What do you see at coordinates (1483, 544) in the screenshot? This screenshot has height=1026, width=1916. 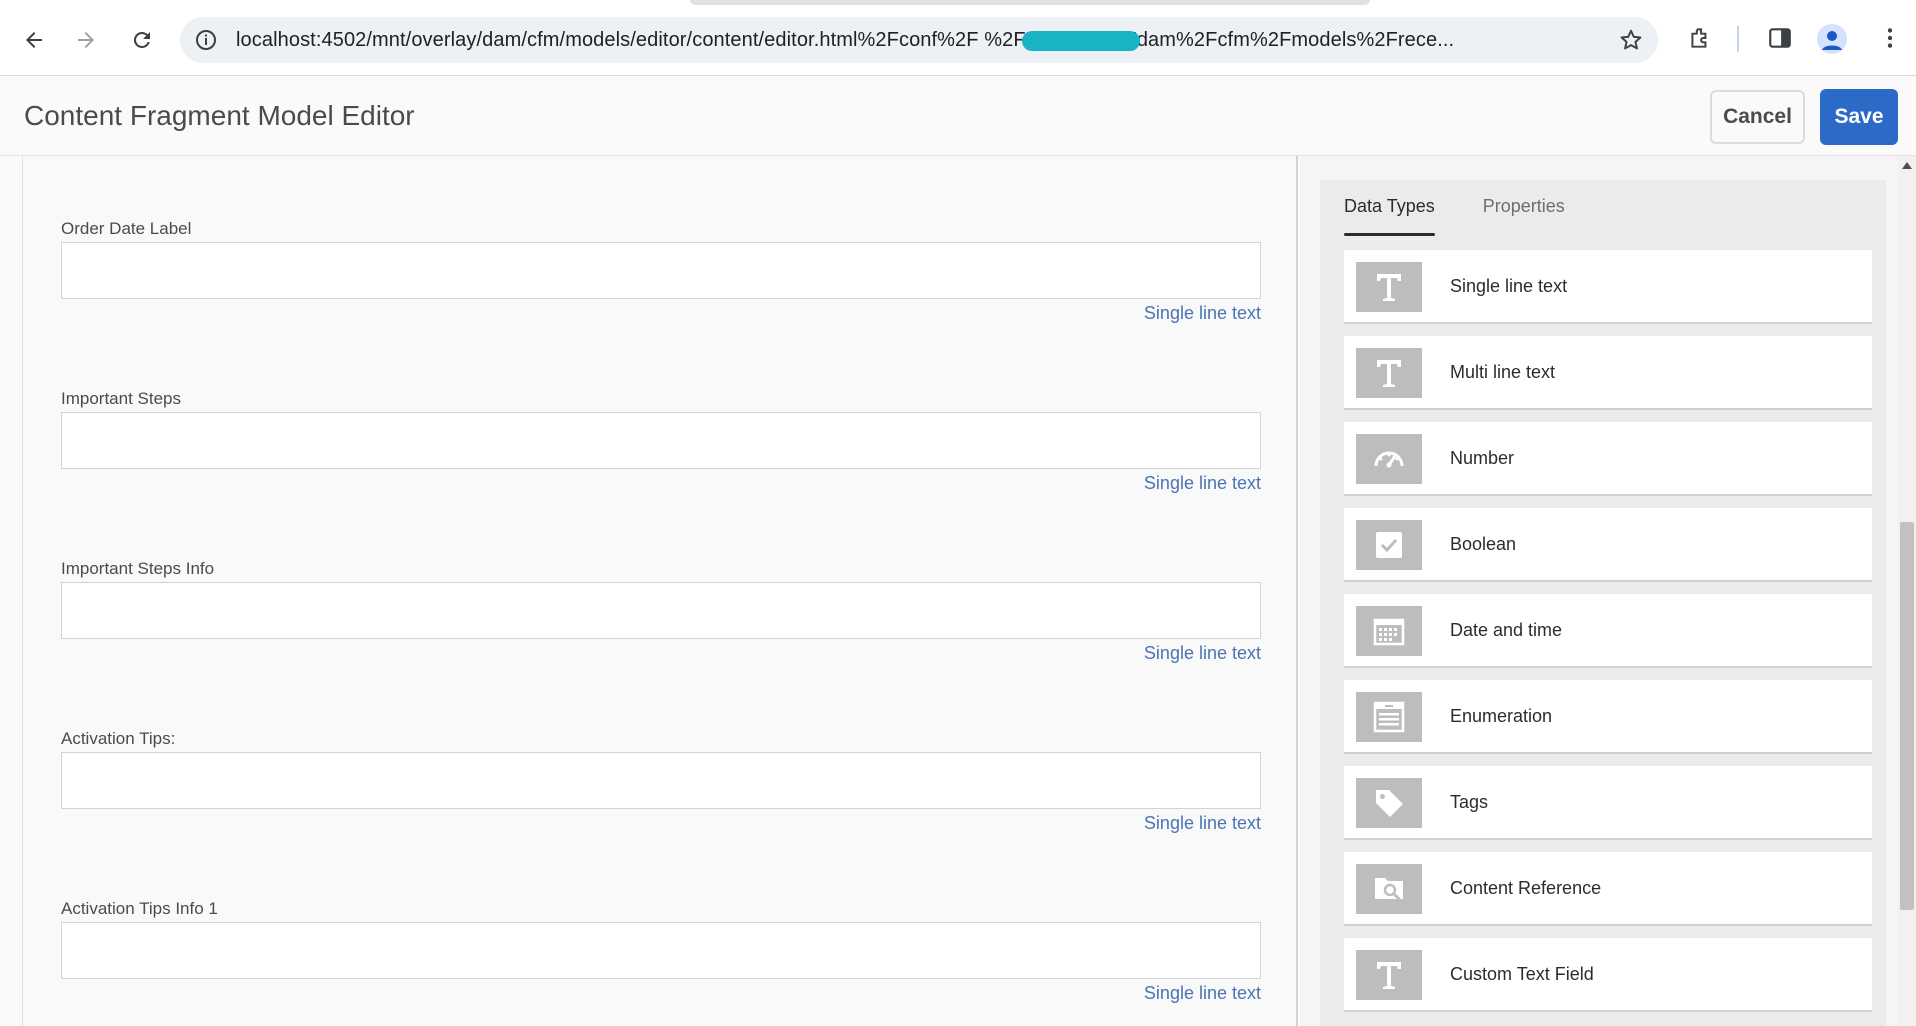 I see `data-type-label: Boolean` at bounding box center [1483, 544].